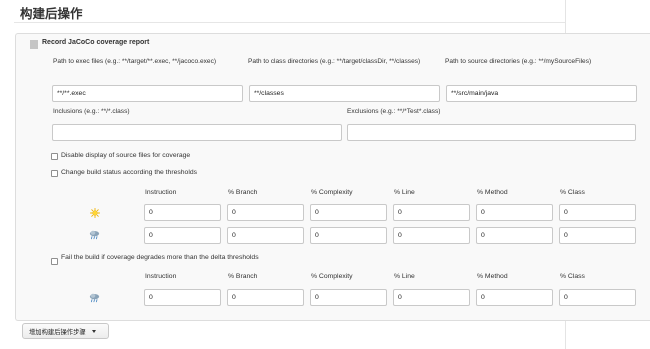 This screenshot has height=349, width=650. Describe the element at coordinates (290, 22) in the screenshot. I see `section-divider` at that location.